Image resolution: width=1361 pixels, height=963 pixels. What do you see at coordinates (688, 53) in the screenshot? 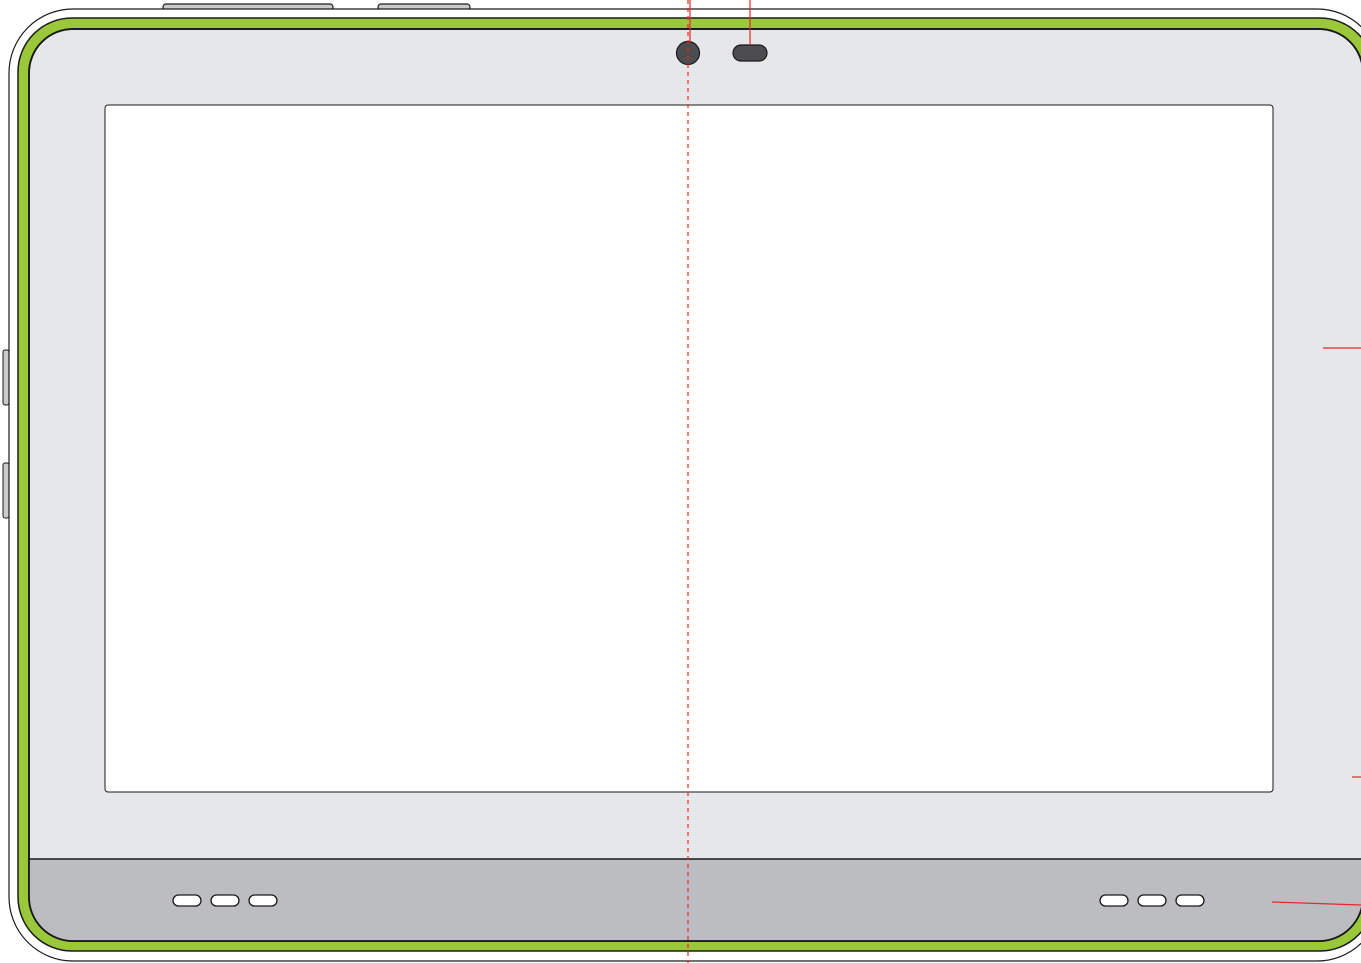
I see `front-camera-icon` at bounding box center [688, 53].